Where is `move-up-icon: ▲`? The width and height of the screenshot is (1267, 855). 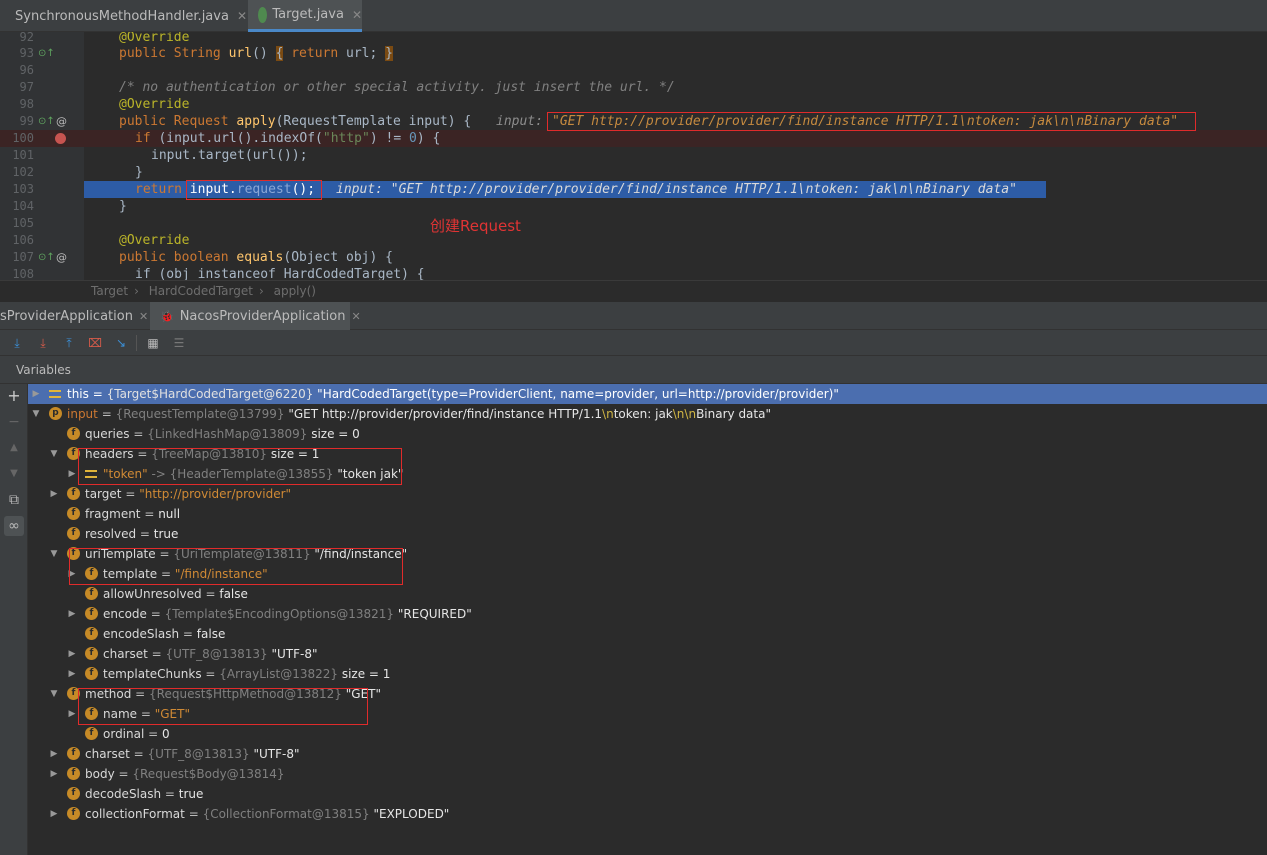
move-up-icon: ▲ is located at coordinates (14, 448).